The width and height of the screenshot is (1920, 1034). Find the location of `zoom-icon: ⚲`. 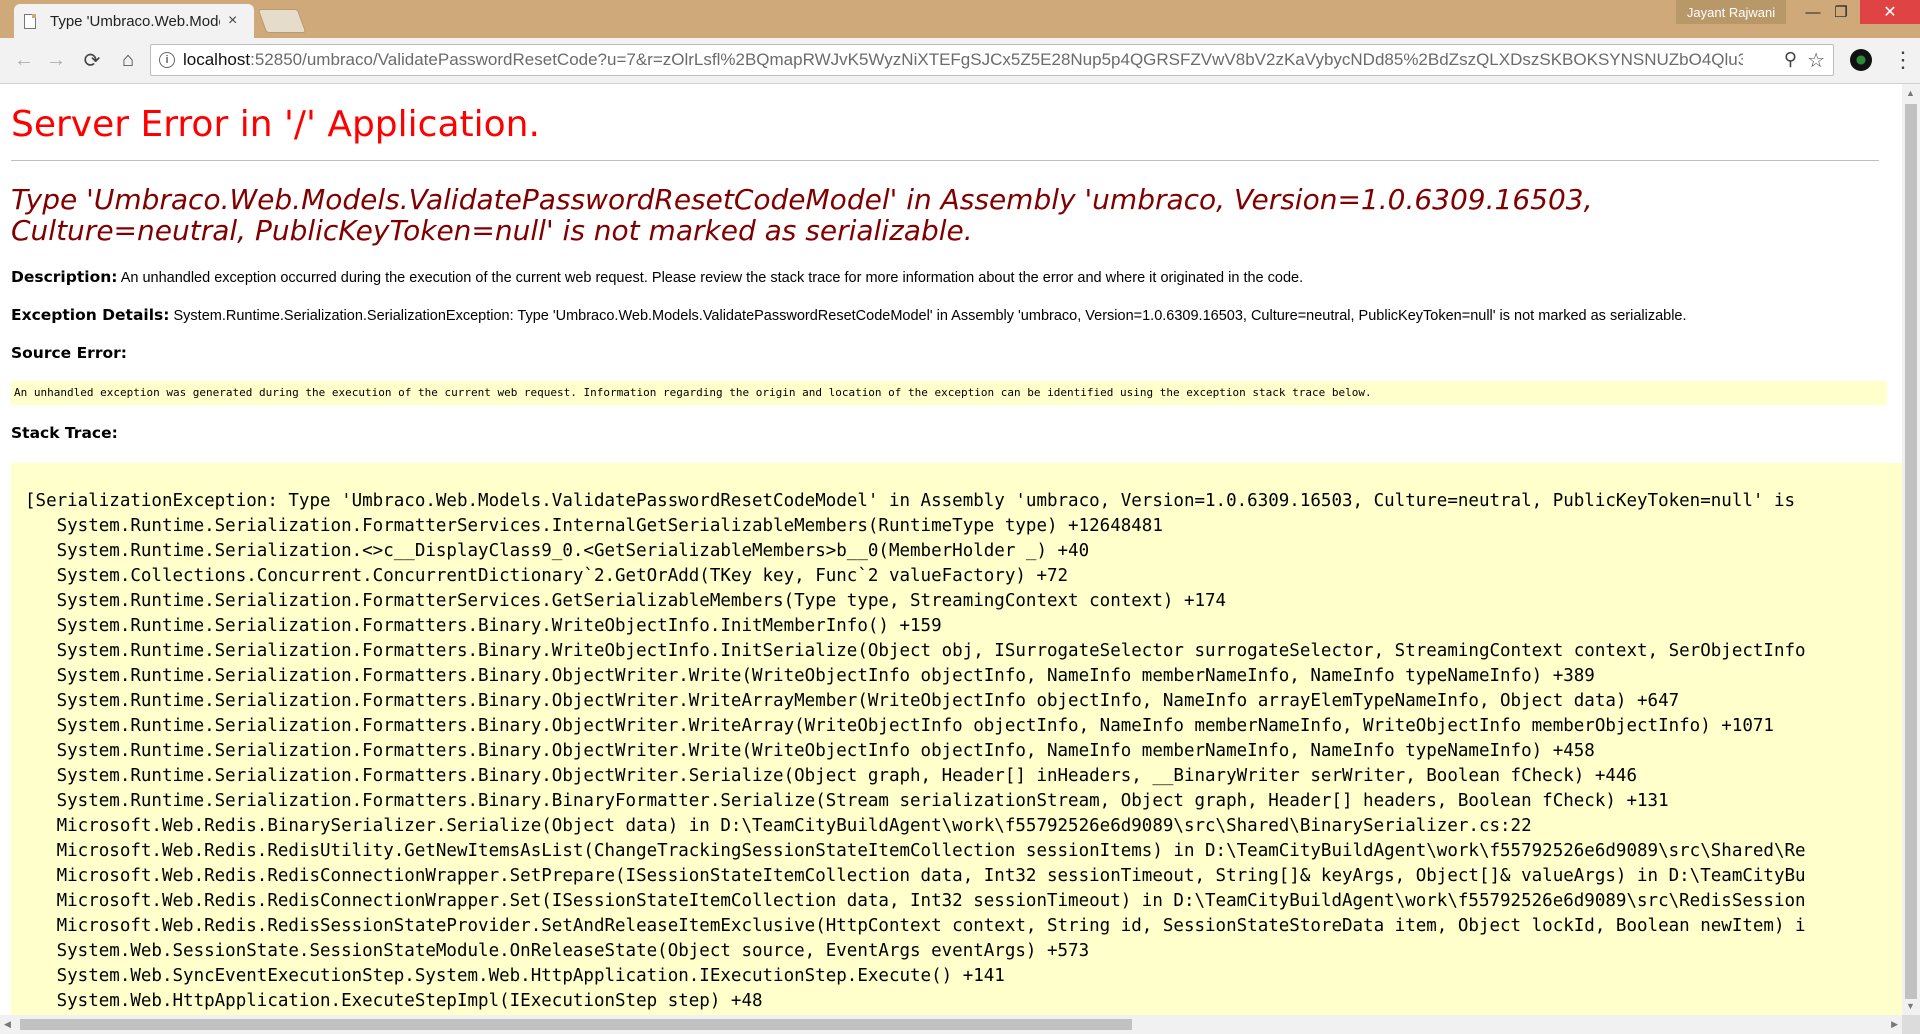

zoom-icon: ⚲ is located at coordinates (1790, 59).